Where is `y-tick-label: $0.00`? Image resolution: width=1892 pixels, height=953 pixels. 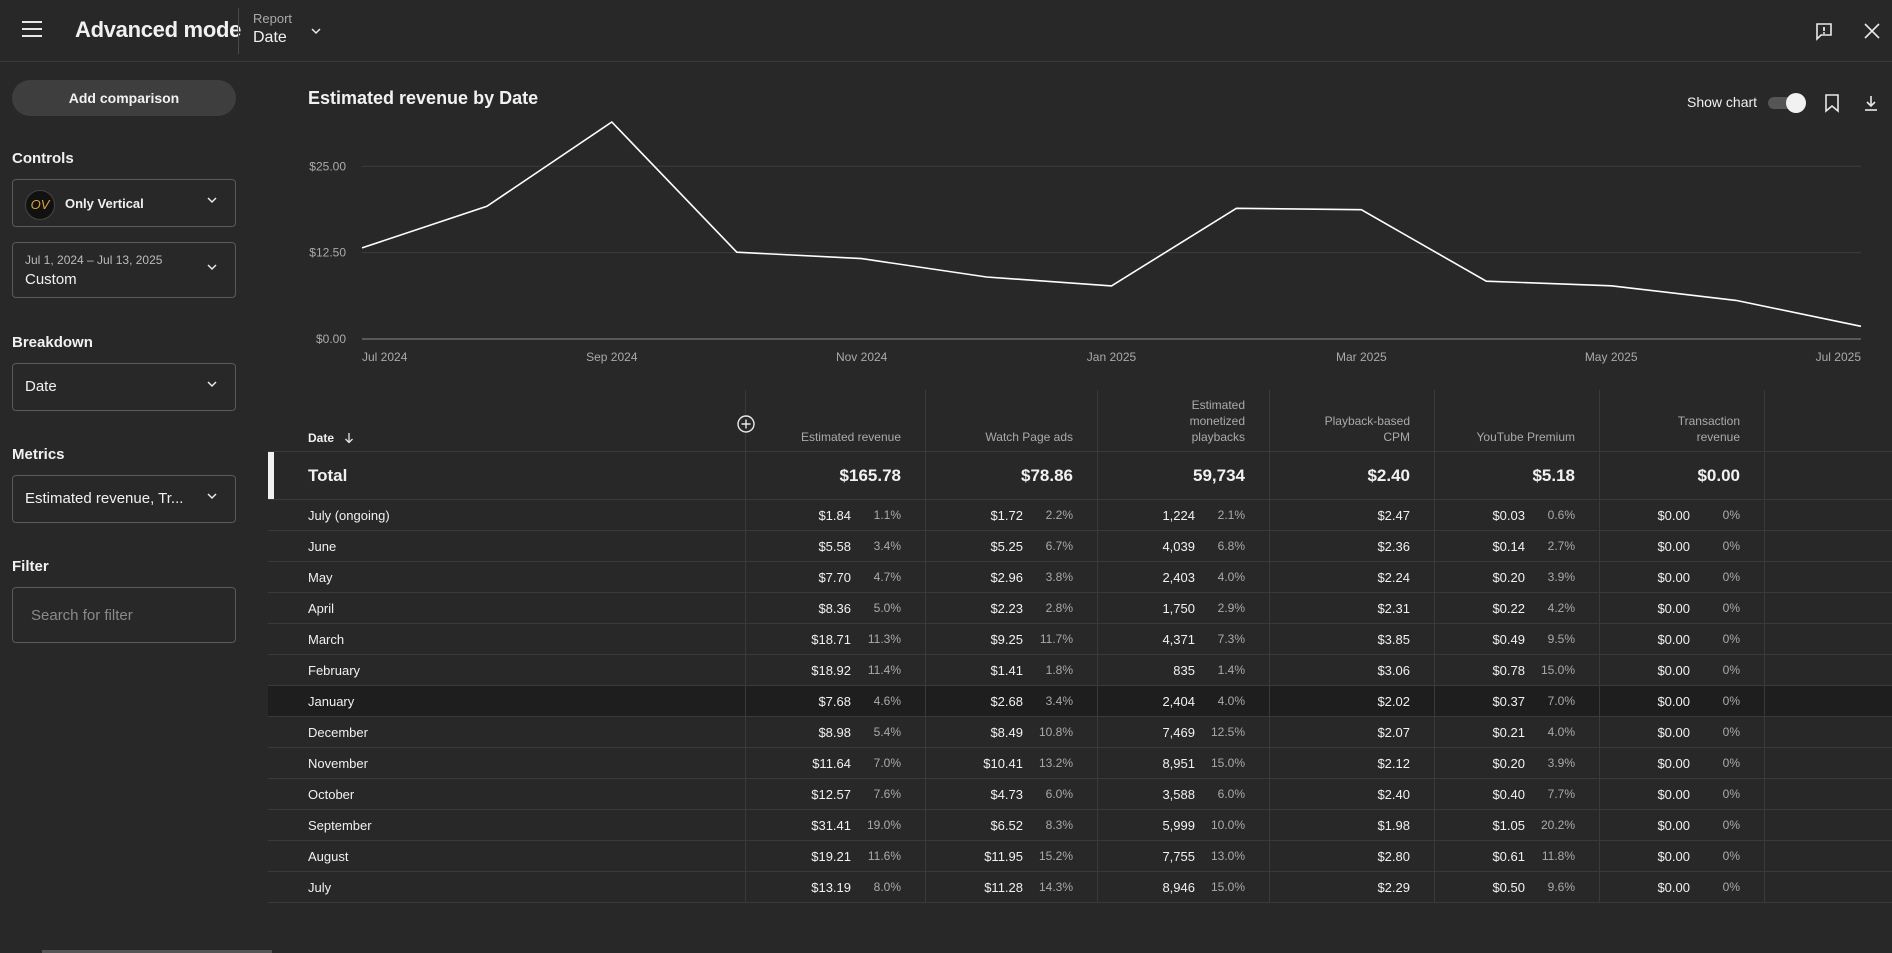 y-tick-label: $0.00 is located at coordinates (331, 339).